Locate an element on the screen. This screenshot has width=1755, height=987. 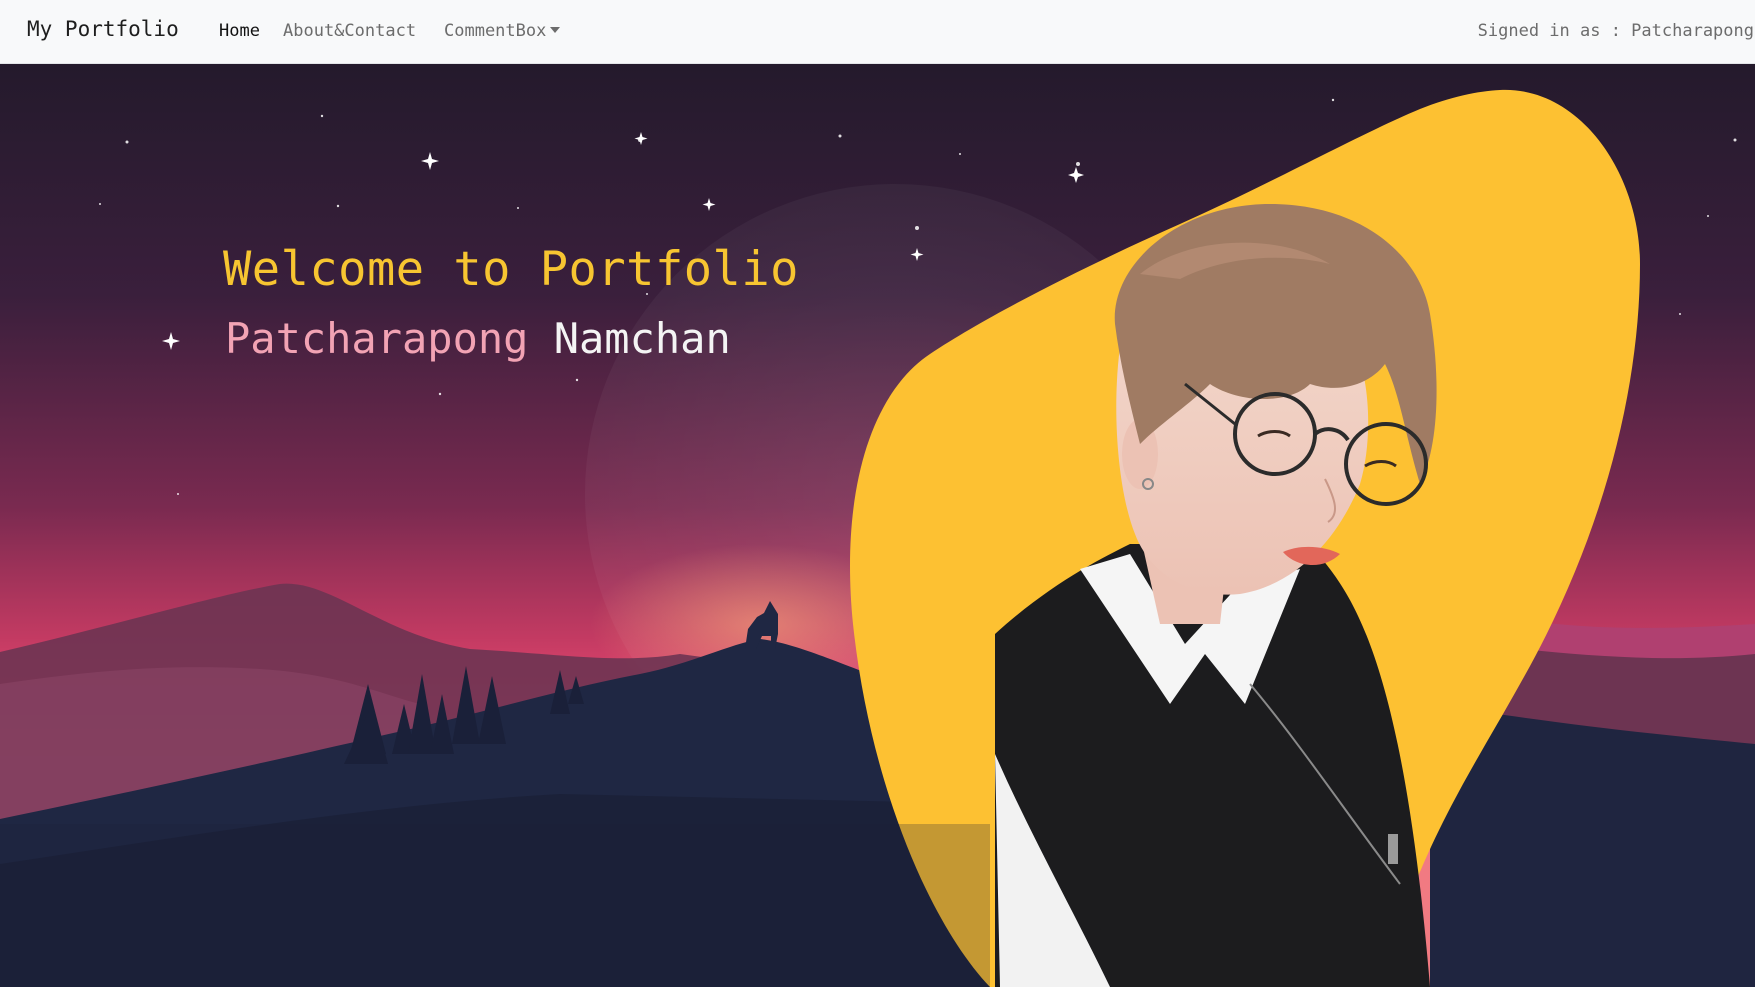
hero-name-last: Namchan is located at coordinates (642, 338).